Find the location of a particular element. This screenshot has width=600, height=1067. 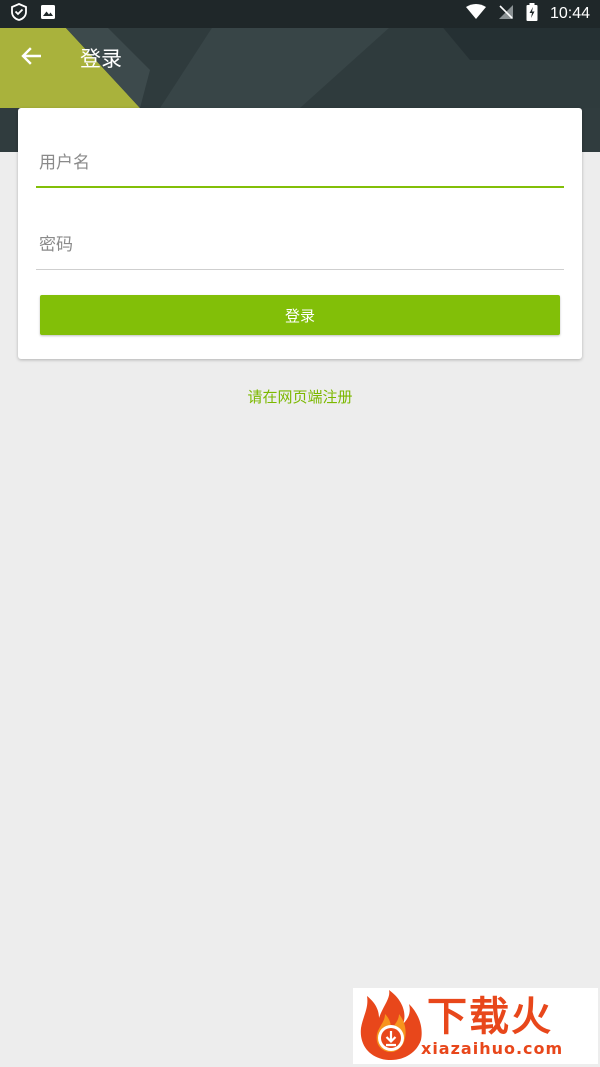

password-field-container is located at coordinates (300, 245).